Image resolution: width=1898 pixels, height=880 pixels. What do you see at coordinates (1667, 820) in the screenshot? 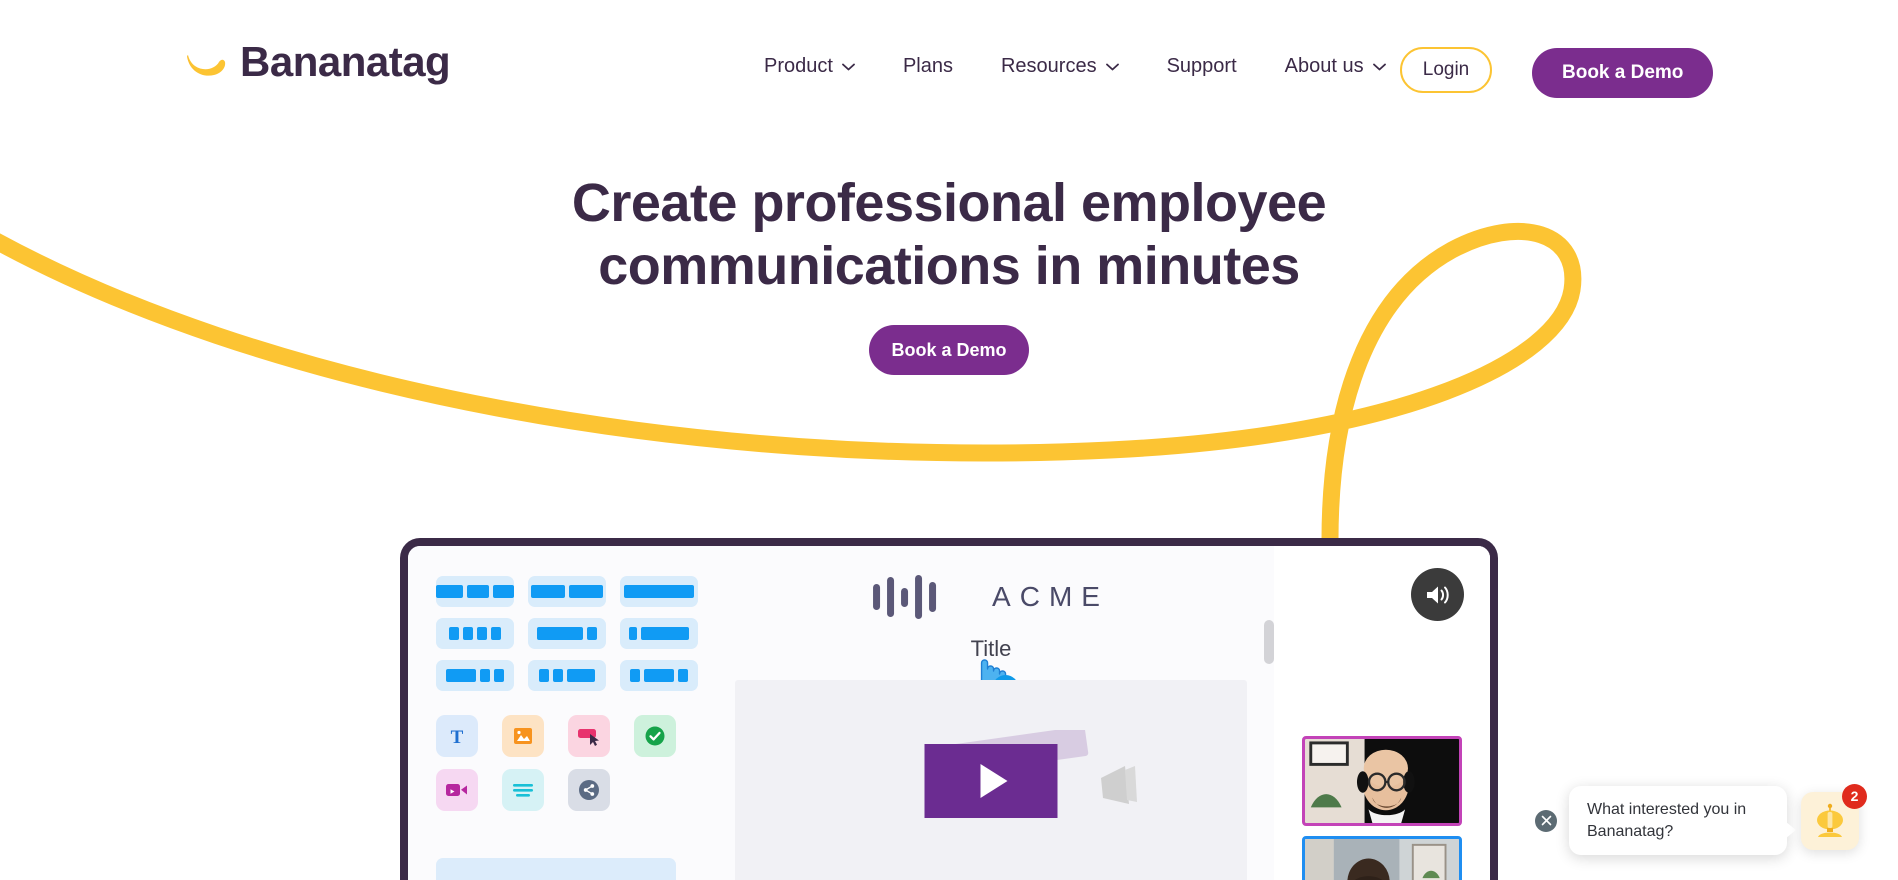
I see `chat-message-text: What interested you in Bananatag?` at bounding box center [1667, 820].